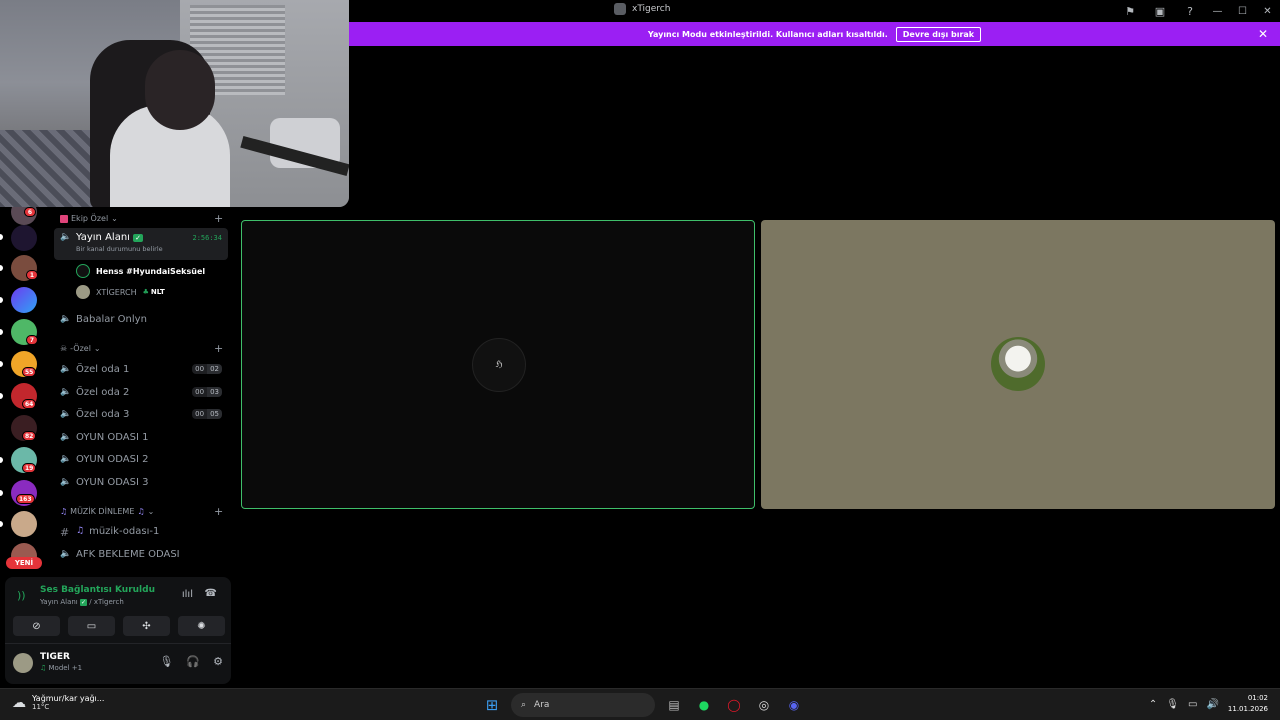 The width and height of the screenshot is (1280, 720). What do you see at coordinates (141, 369) in the screenshot?
I see `voice-channel: 🔈 Özel oda 1 00 02` at bounding box center [141, 369].